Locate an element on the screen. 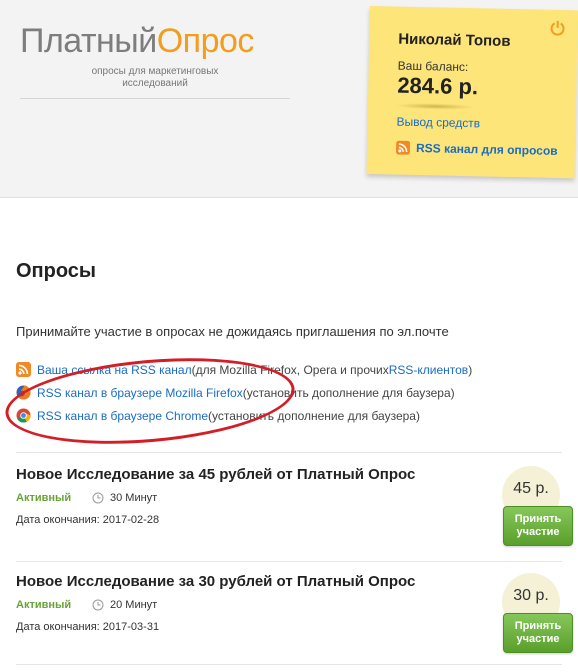 The width and height of the screenshot is (578, 672). survey-end-date: Дата окончания: 2017-03-31 is located at coordinates (88, 627).